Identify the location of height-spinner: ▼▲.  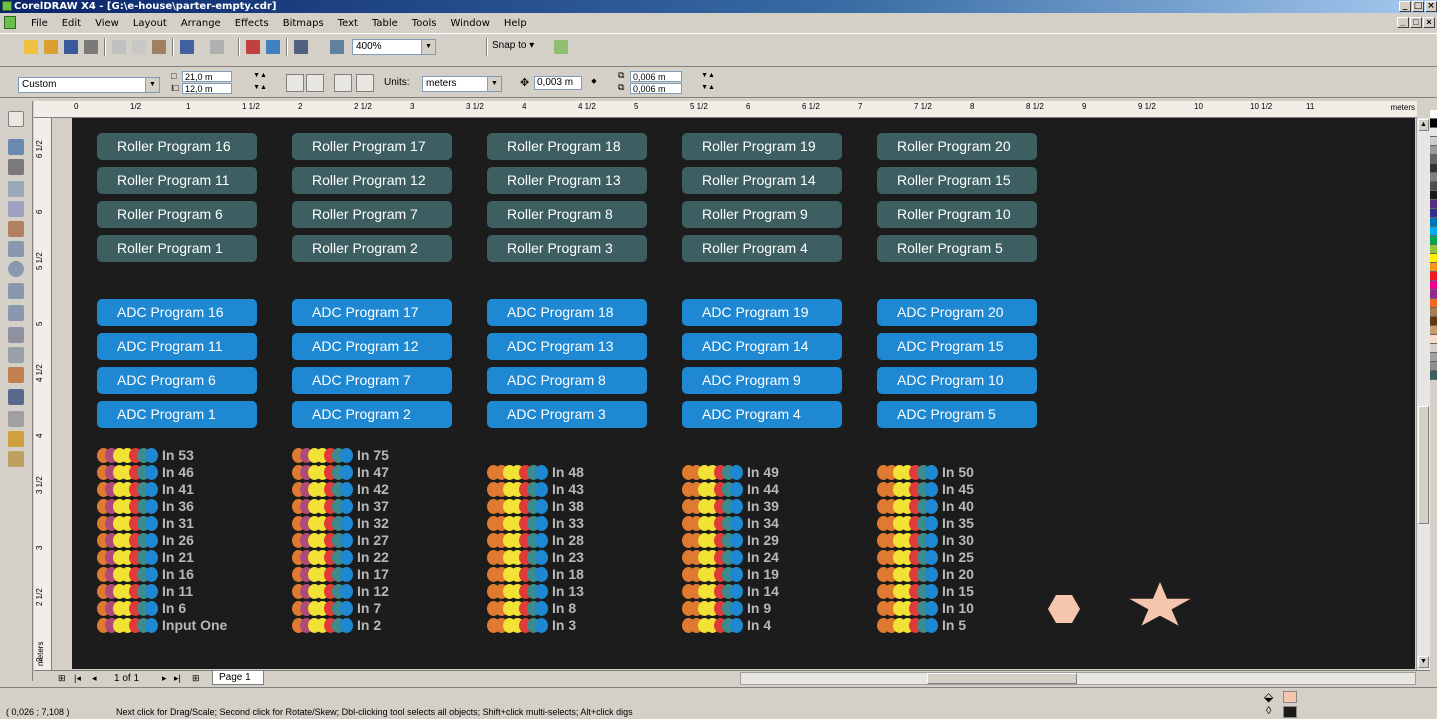
(260, 88).